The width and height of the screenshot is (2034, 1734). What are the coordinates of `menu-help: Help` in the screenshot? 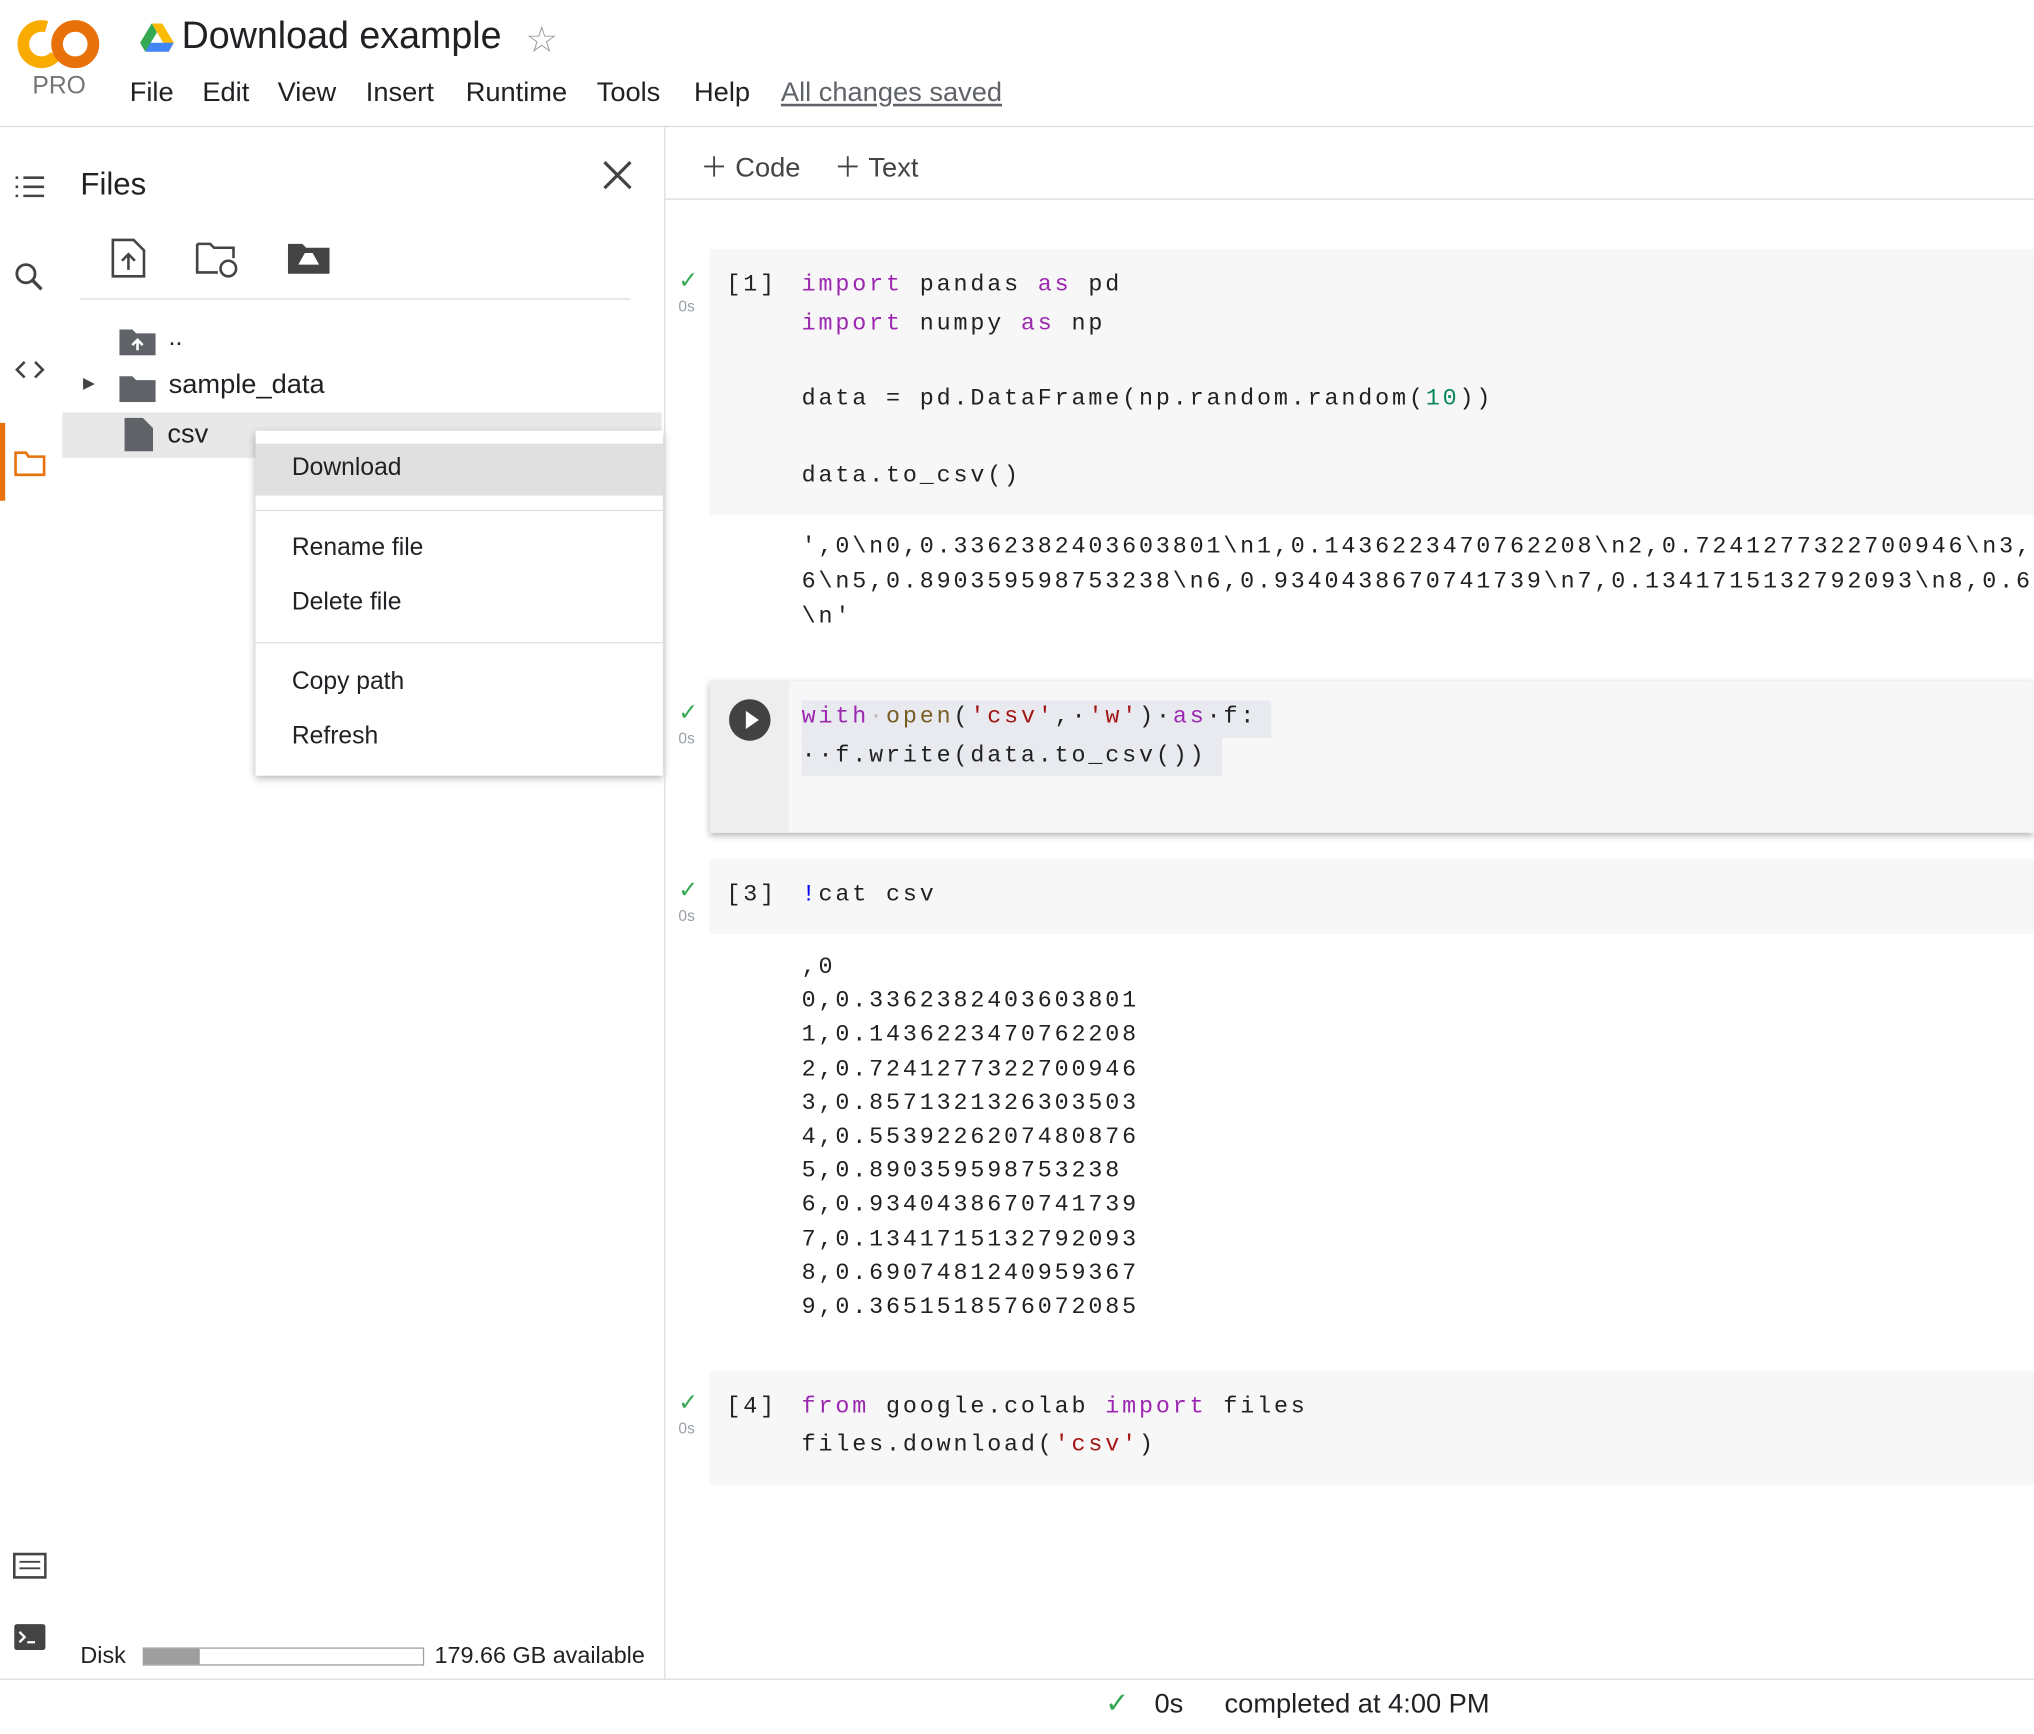 It's located at (722, 93).